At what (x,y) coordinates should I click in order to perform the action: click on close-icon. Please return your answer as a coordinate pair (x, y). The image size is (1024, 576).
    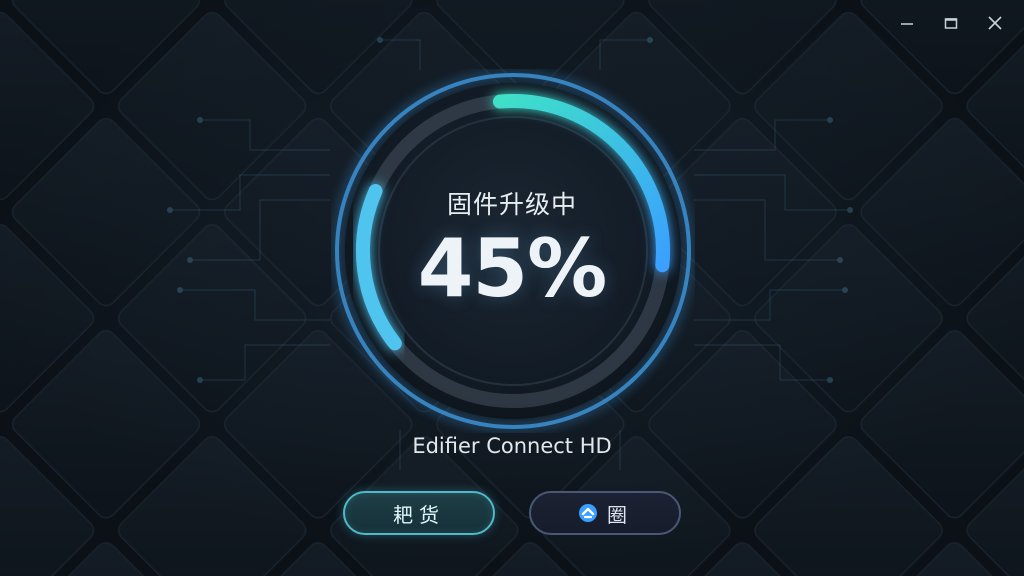
    Looking at the image, I should click on (995, 23).